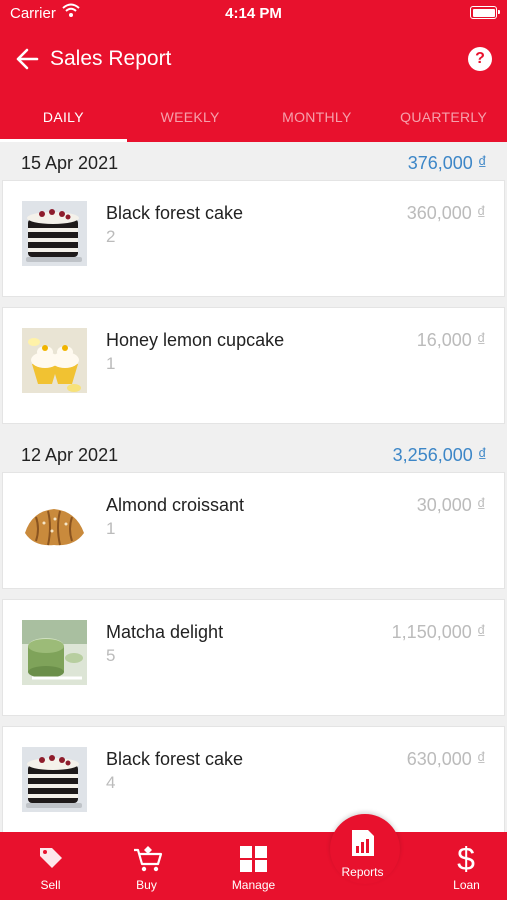 This screenshot has width=507, height=900. Describe the element at coordinates (111, 236) in the screenshot. I see `item-quantity: 2` at that location.